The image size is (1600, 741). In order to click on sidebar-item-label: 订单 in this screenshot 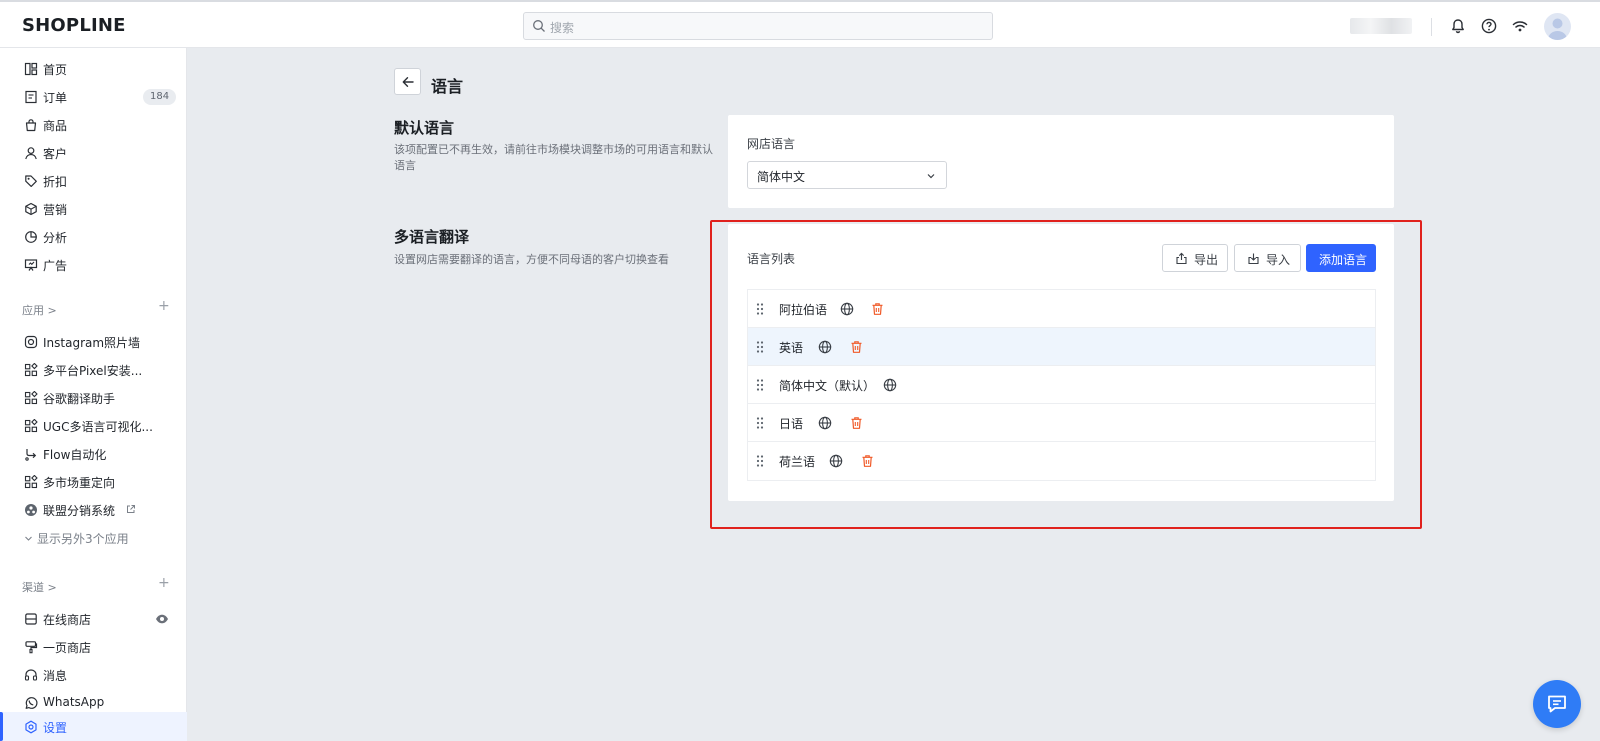, I will do `click(55, 98)`.